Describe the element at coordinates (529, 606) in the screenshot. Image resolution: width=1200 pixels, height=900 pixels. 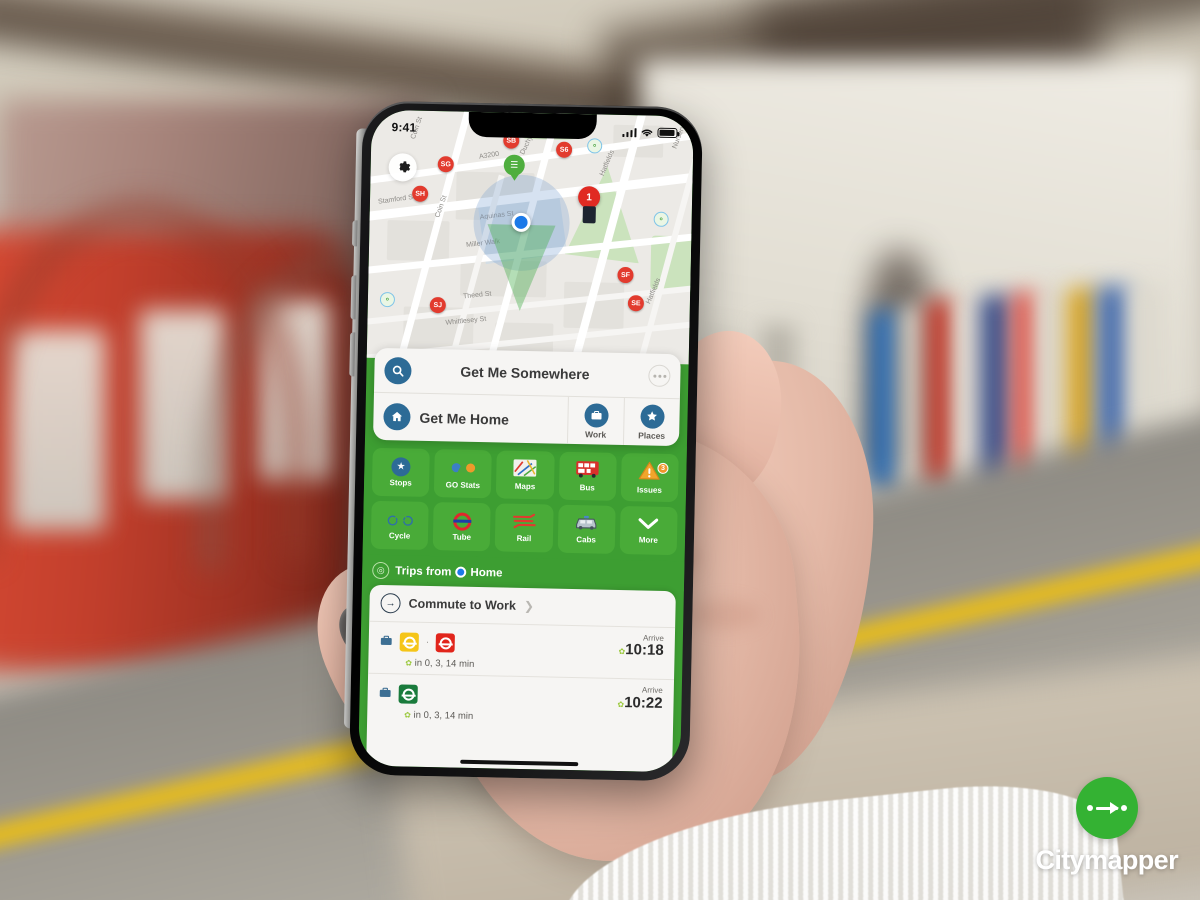
I see `chevron-right-icon: ❯` at that location.